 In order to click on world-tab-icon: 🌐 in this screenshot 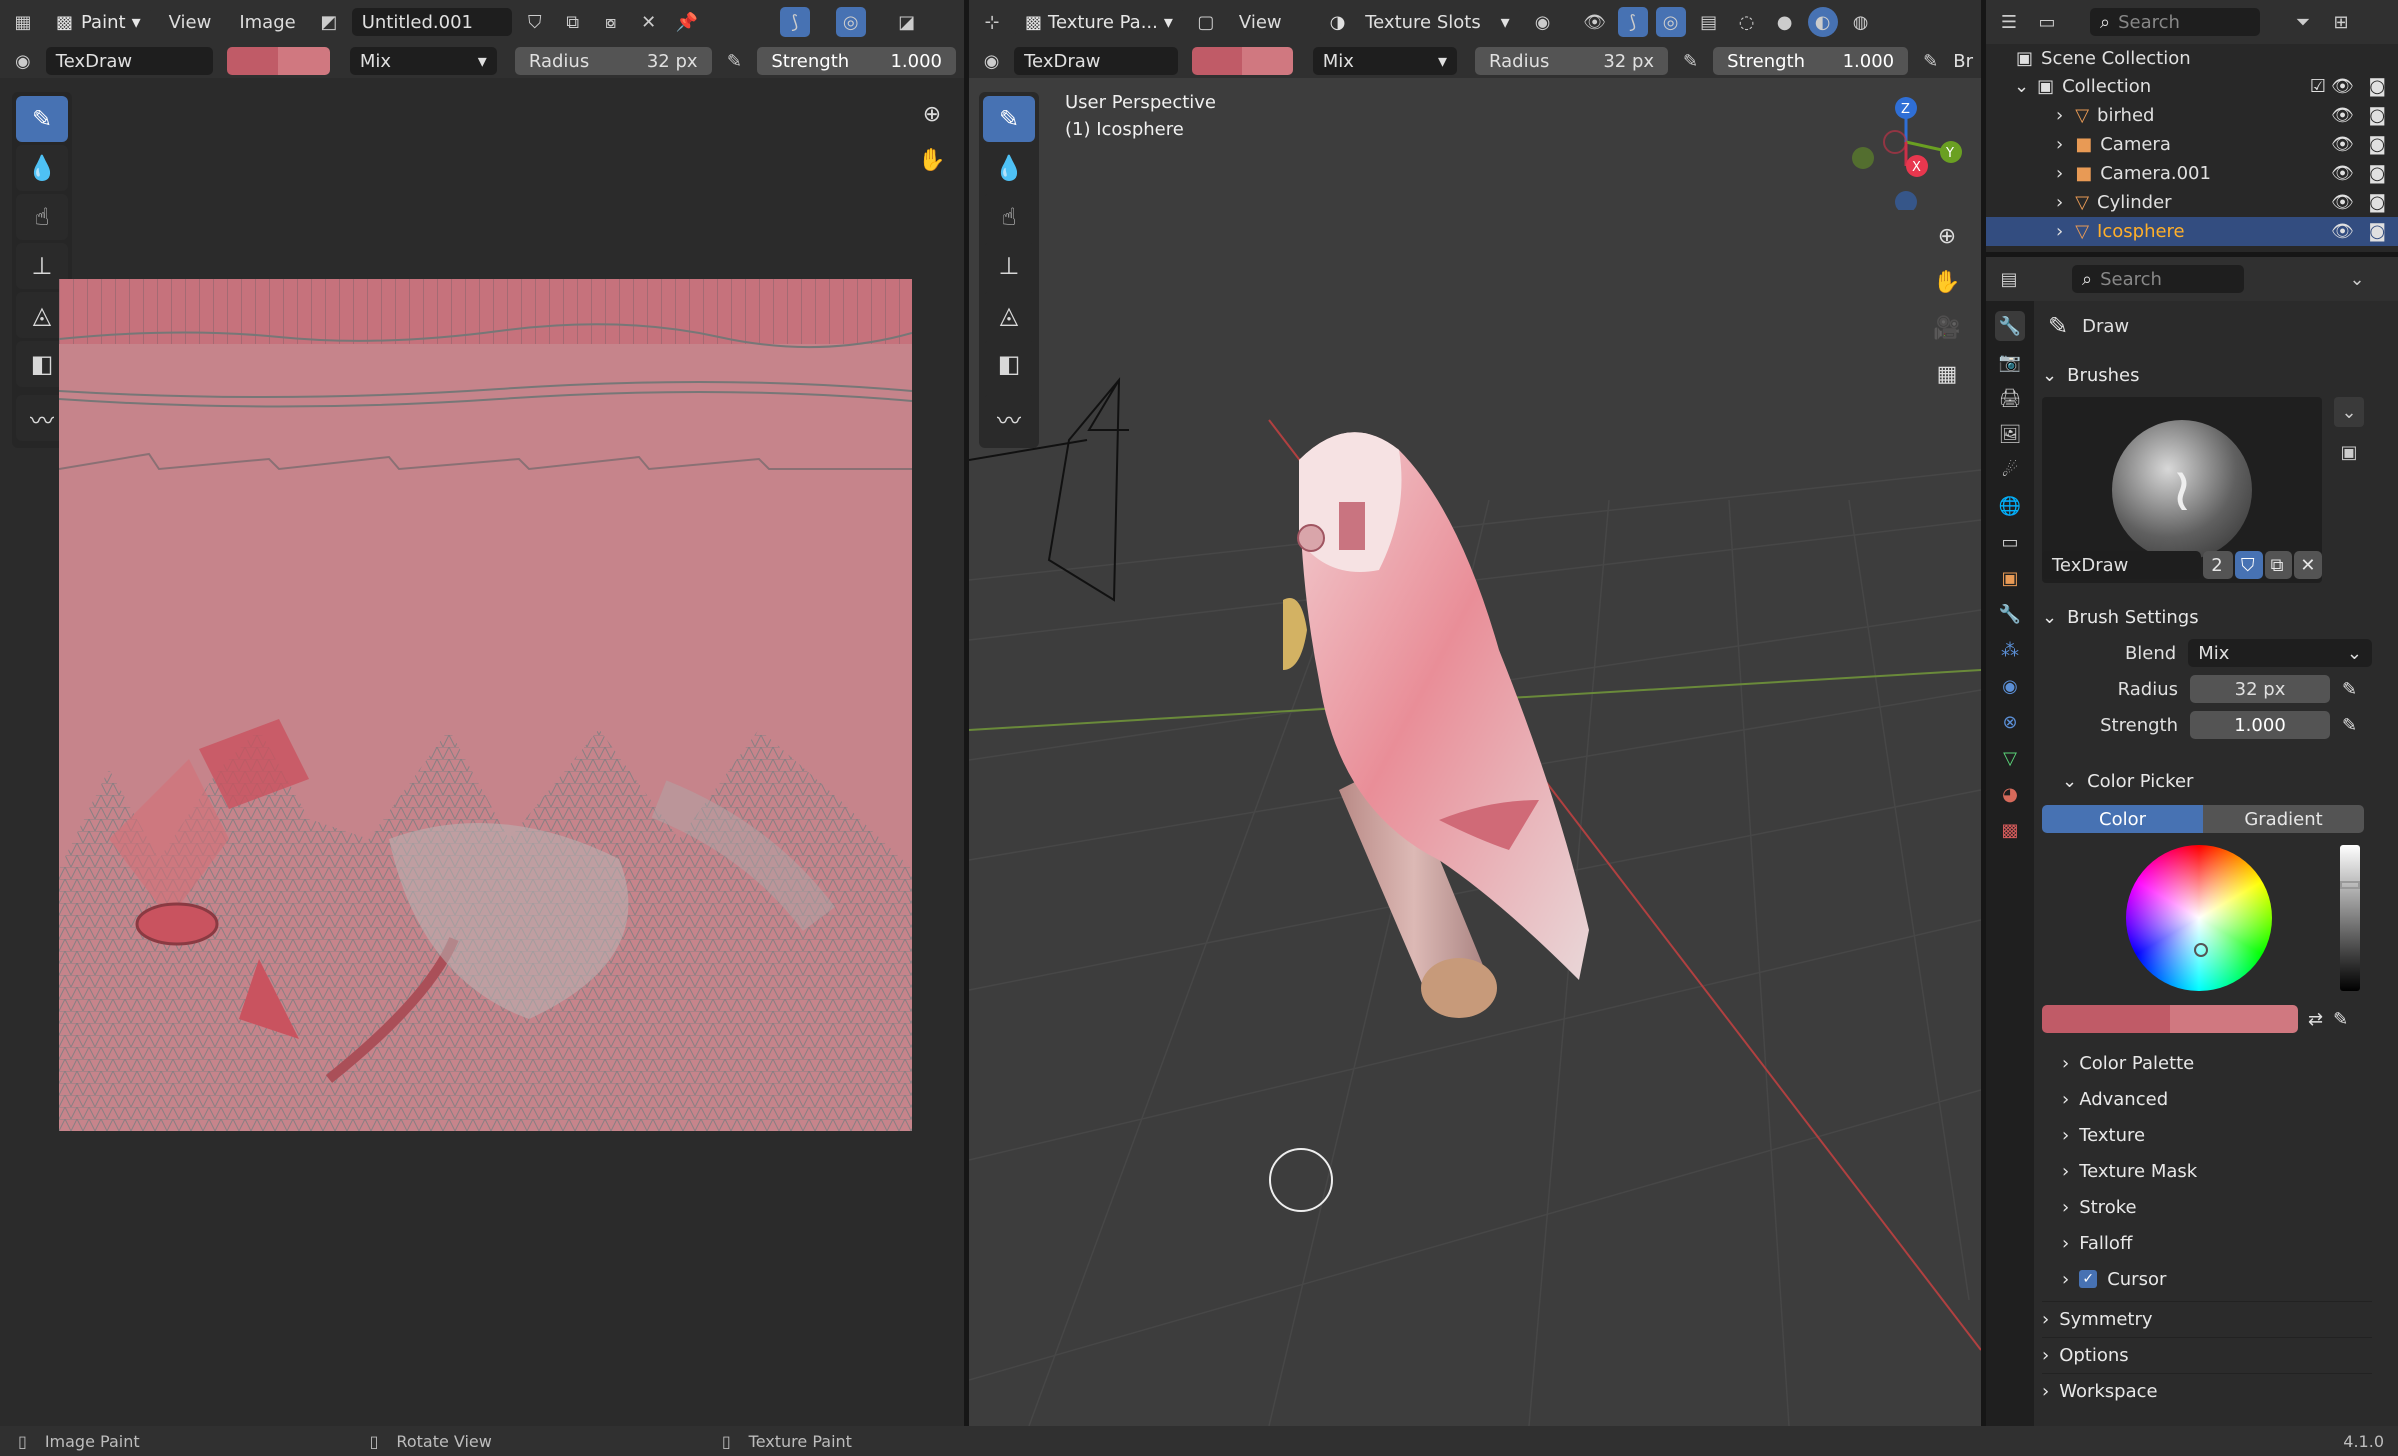, I will do `click(2010, 506)`.